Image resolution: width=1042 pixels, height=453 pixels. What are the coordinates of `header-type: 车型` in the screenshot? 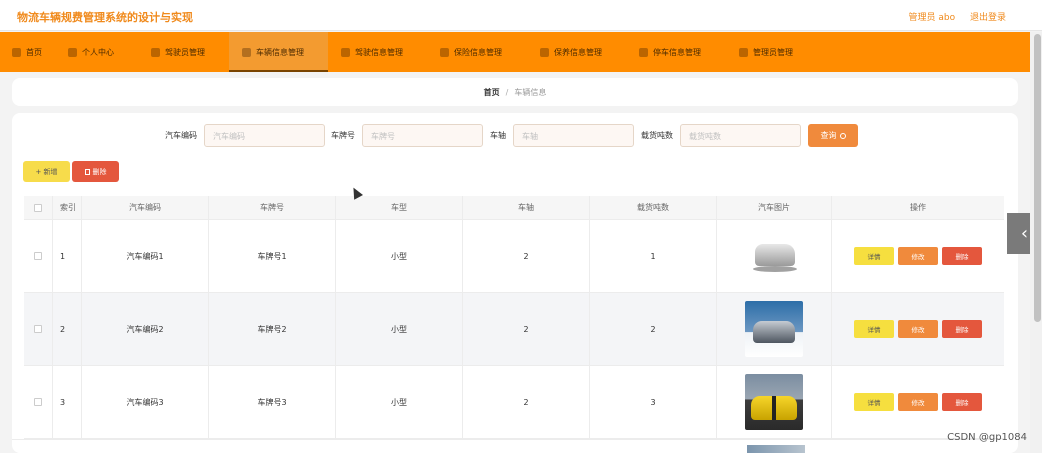 It's located at (399, 207).